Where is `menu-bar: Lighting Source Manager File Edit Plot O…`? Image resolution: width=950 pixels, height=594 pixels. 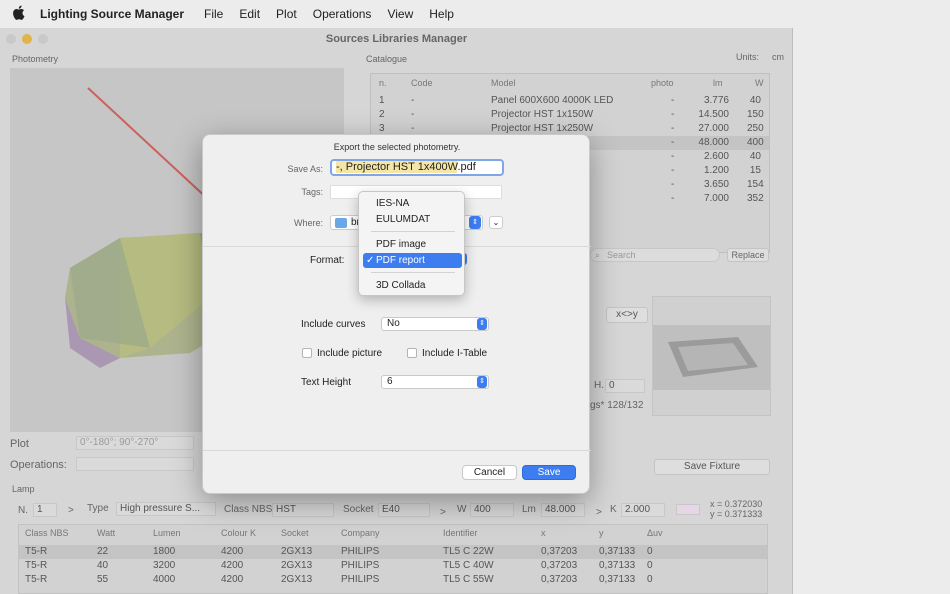
menu-bar: Lighting Source Manager File Edit Plot O… is located at coordinates (475, 14).